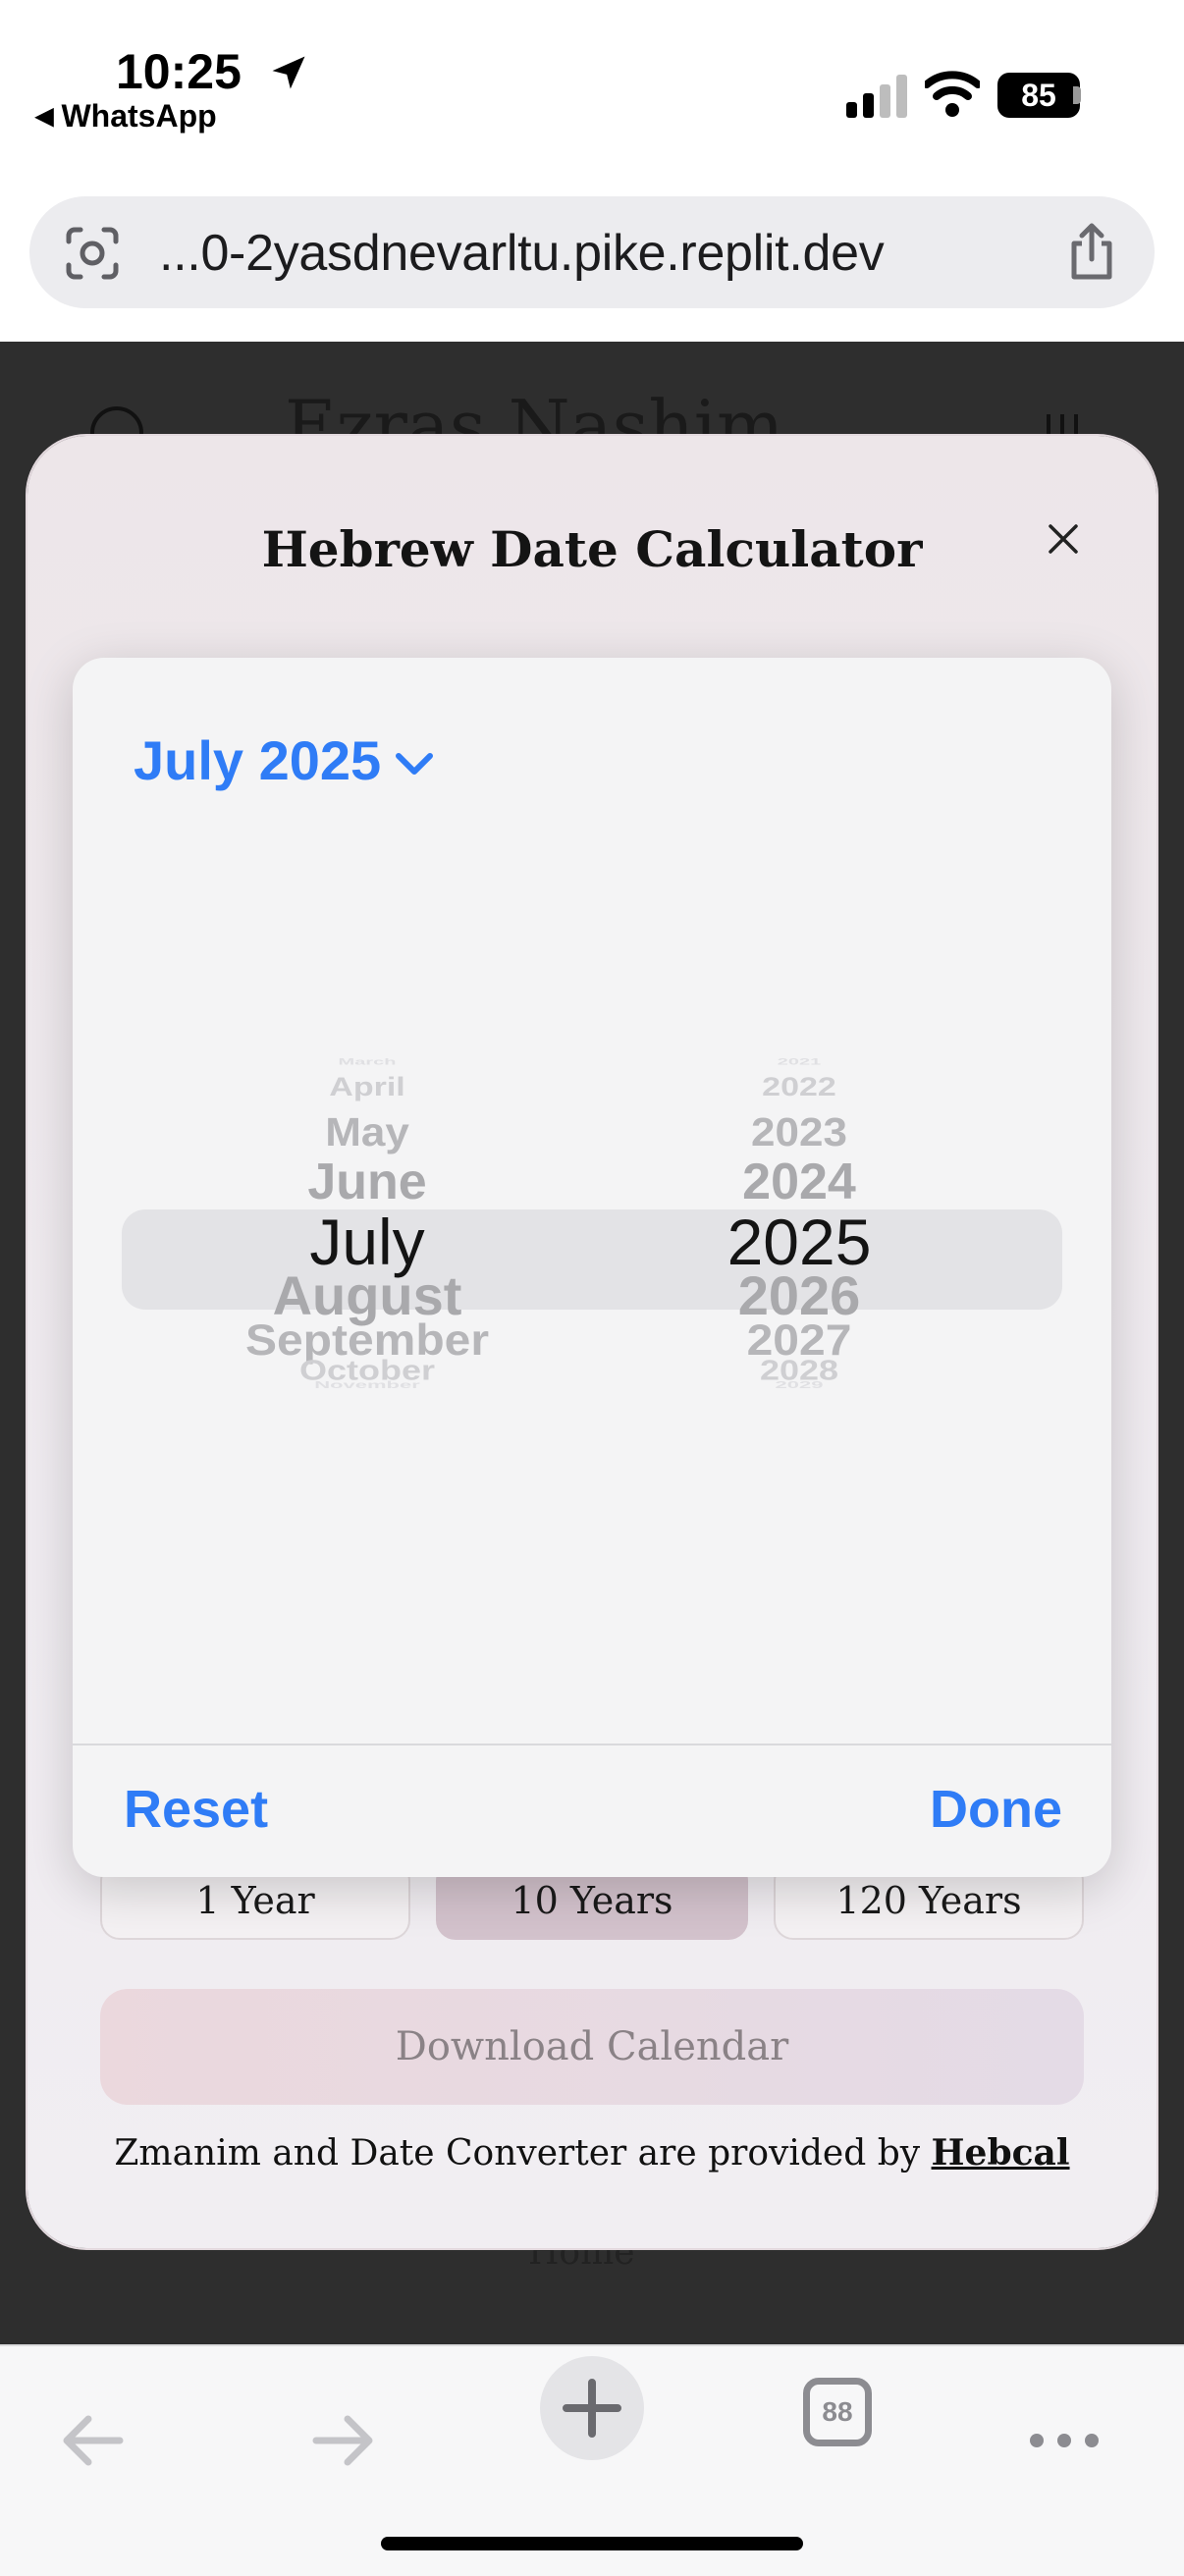 This screenshot has height=2576, width=1184. What do you see at coordinates (800, 1062) in the screenshot?
I see `year-option: 2021` at bounding box center [800, 1062].